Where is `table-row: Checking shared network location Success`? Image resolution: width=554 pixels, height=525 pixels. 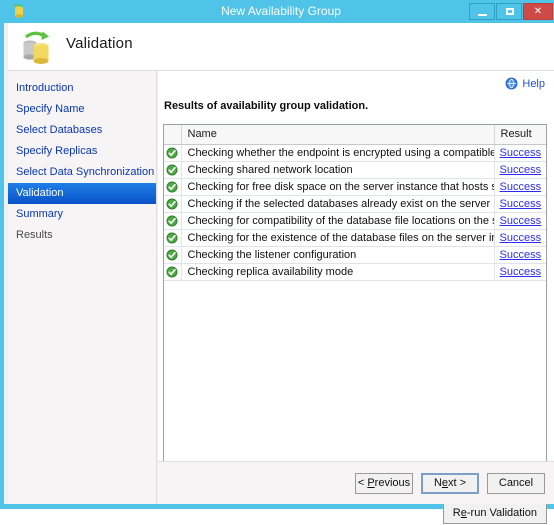
table-row: Checking shared network location Success is located at coordinates (355, 170).